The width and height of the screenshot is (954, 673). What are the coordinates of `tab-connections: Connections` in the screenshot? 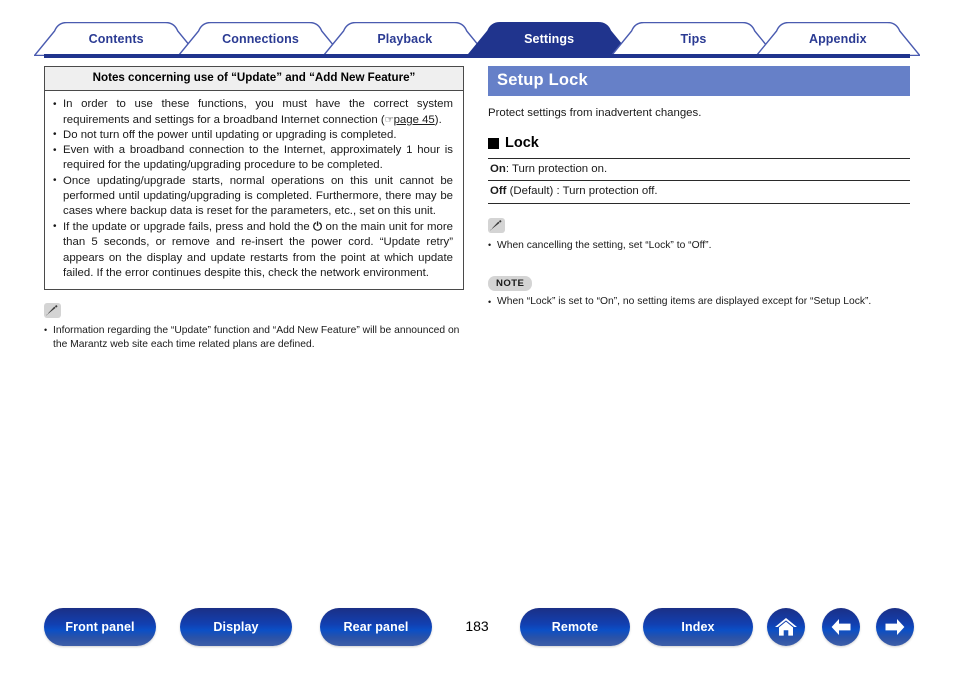 It's located at (260, 39).